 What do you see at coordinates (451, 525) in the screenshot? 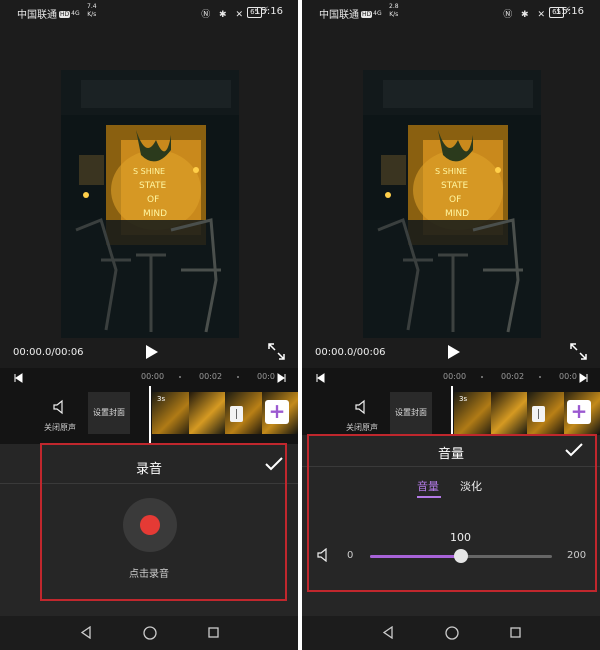
I see `volume-panel` at bounding box center [451, 525].